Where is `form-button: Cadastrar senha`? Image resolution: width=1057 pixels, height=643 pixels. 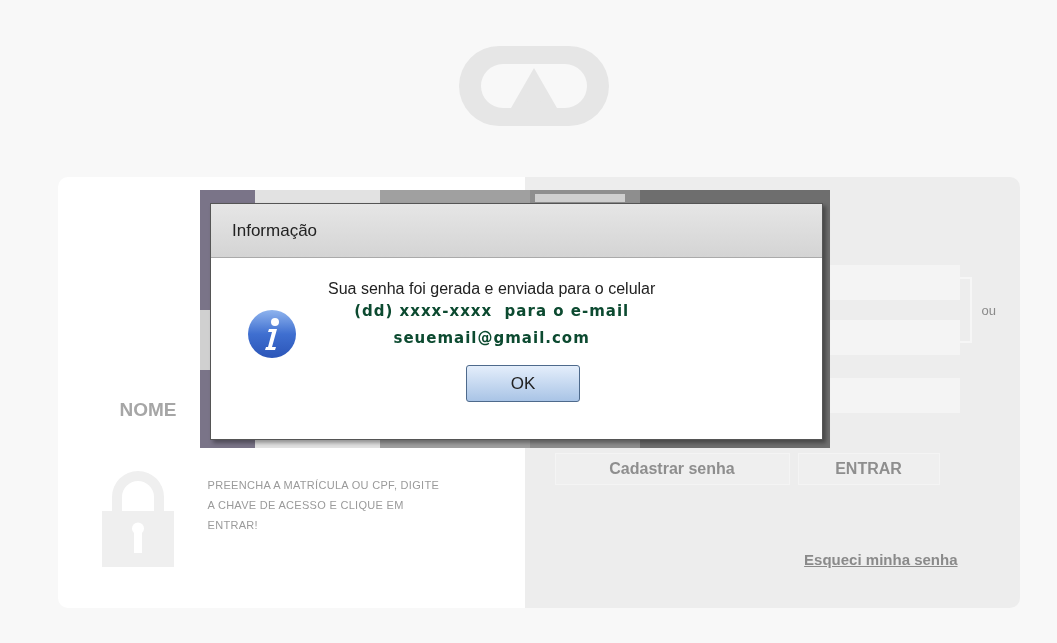 form-button: Cadastrar senha is located at coordinates (672, 469).